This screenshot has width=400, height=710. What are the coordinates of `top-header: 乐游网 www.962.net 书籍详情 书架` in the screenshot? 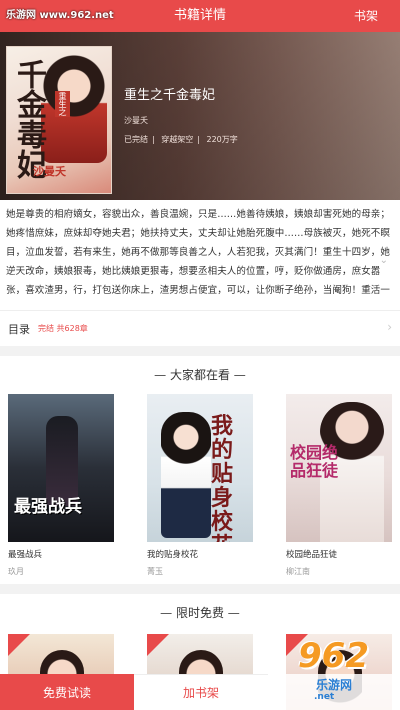 It's located at (200, 16).